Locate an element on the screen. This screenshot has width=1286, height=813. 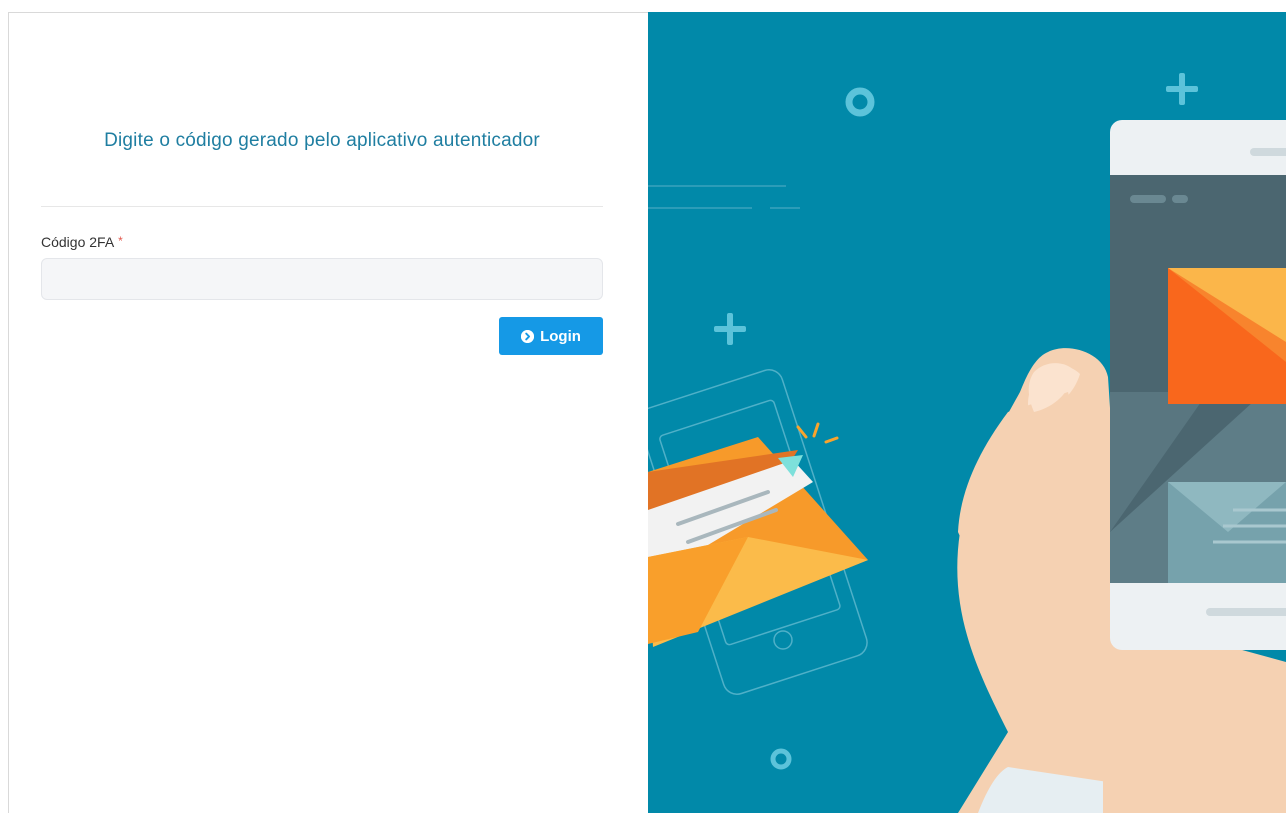
code-field-label: Código 2FA * is located at coordinates (82, 242).